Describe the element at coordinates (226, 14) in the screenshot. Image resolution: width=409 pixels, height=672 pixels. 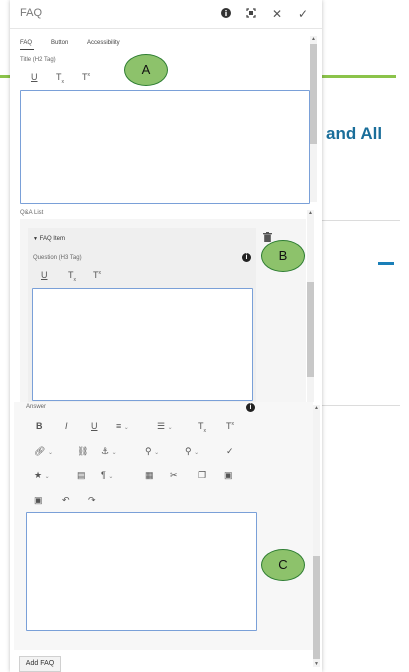
I see `info-icon` at that location.